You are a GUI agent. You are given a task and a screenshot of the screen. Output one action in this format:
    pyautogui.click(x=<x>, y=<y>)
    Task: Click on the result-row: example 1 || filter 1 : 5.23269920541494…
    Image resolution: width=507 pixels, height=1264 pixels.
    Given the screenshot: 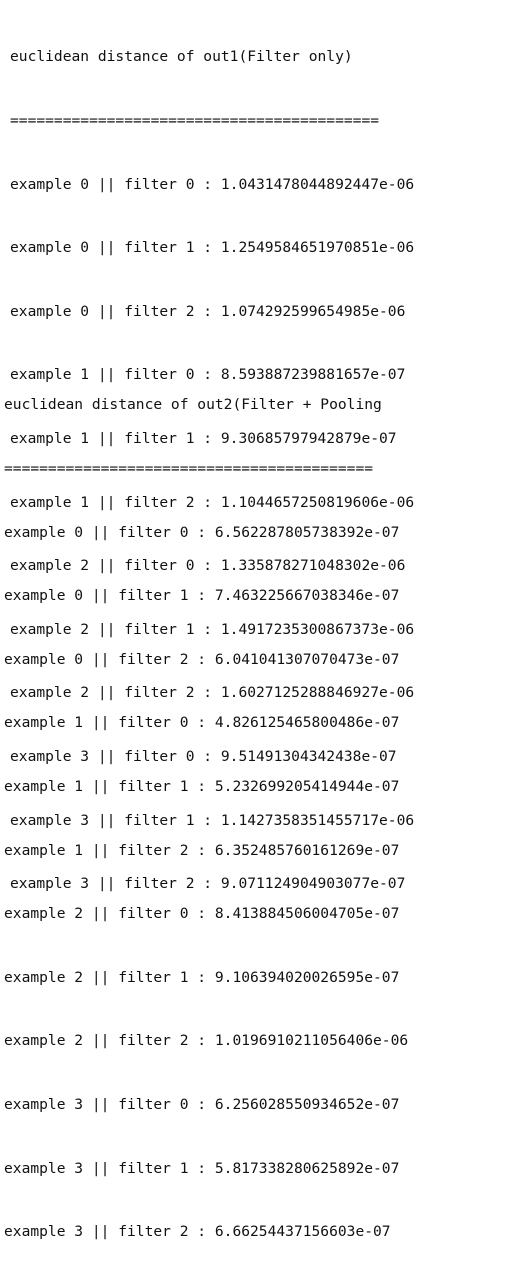 What is the action you would take?
    pyautogui.click(x=202, y=786)
    